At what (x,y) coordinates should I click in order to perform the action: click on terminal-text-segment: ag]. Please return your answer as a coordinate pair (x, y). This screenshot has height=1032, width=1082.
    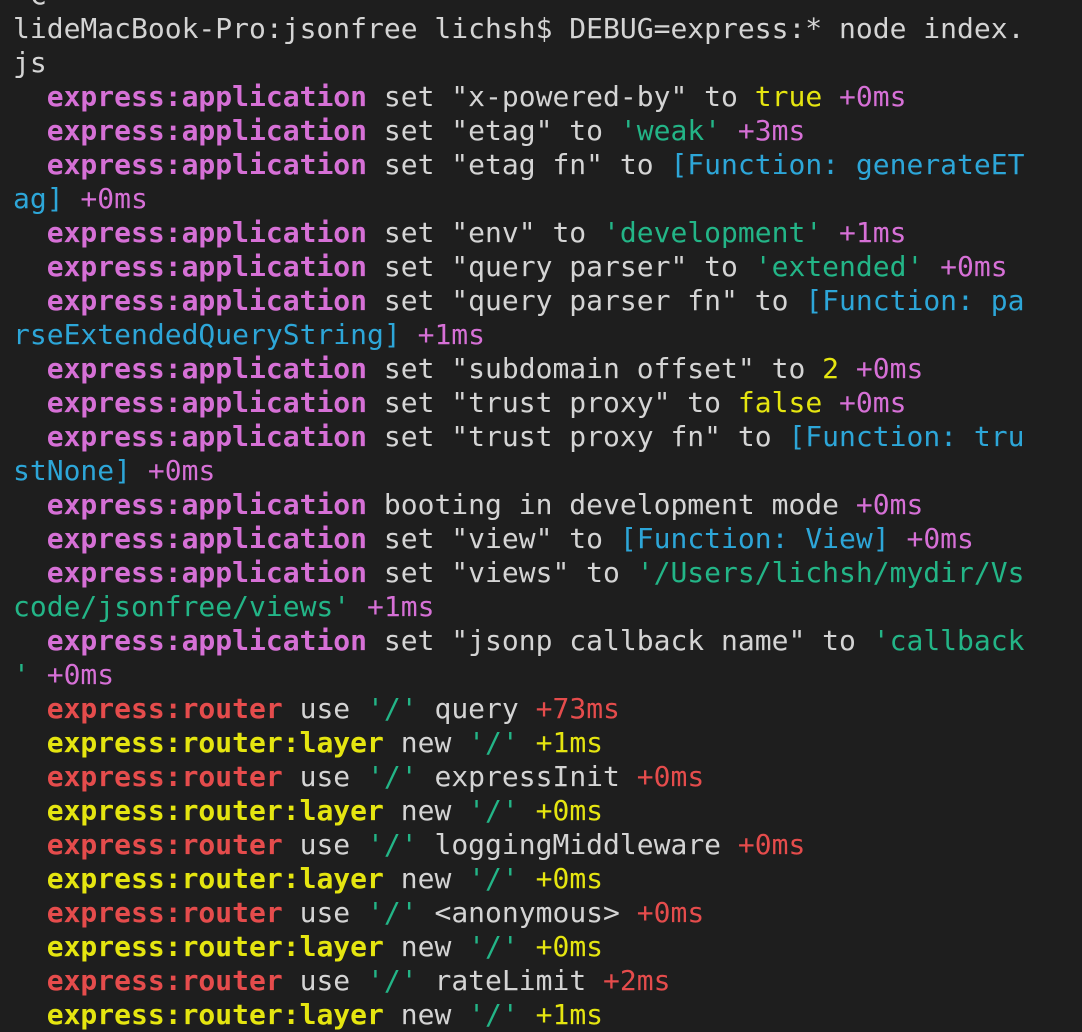
    Looking at the image, I should click on (38, 198).